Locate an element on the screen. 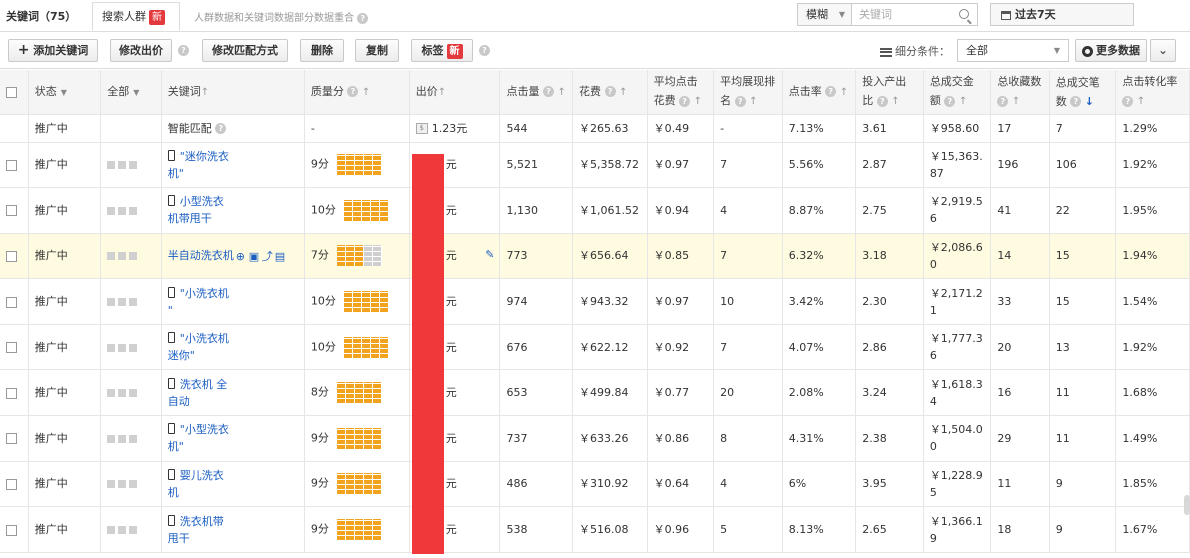  roi-cell: 2.30 is located at coordinates (889, 301).